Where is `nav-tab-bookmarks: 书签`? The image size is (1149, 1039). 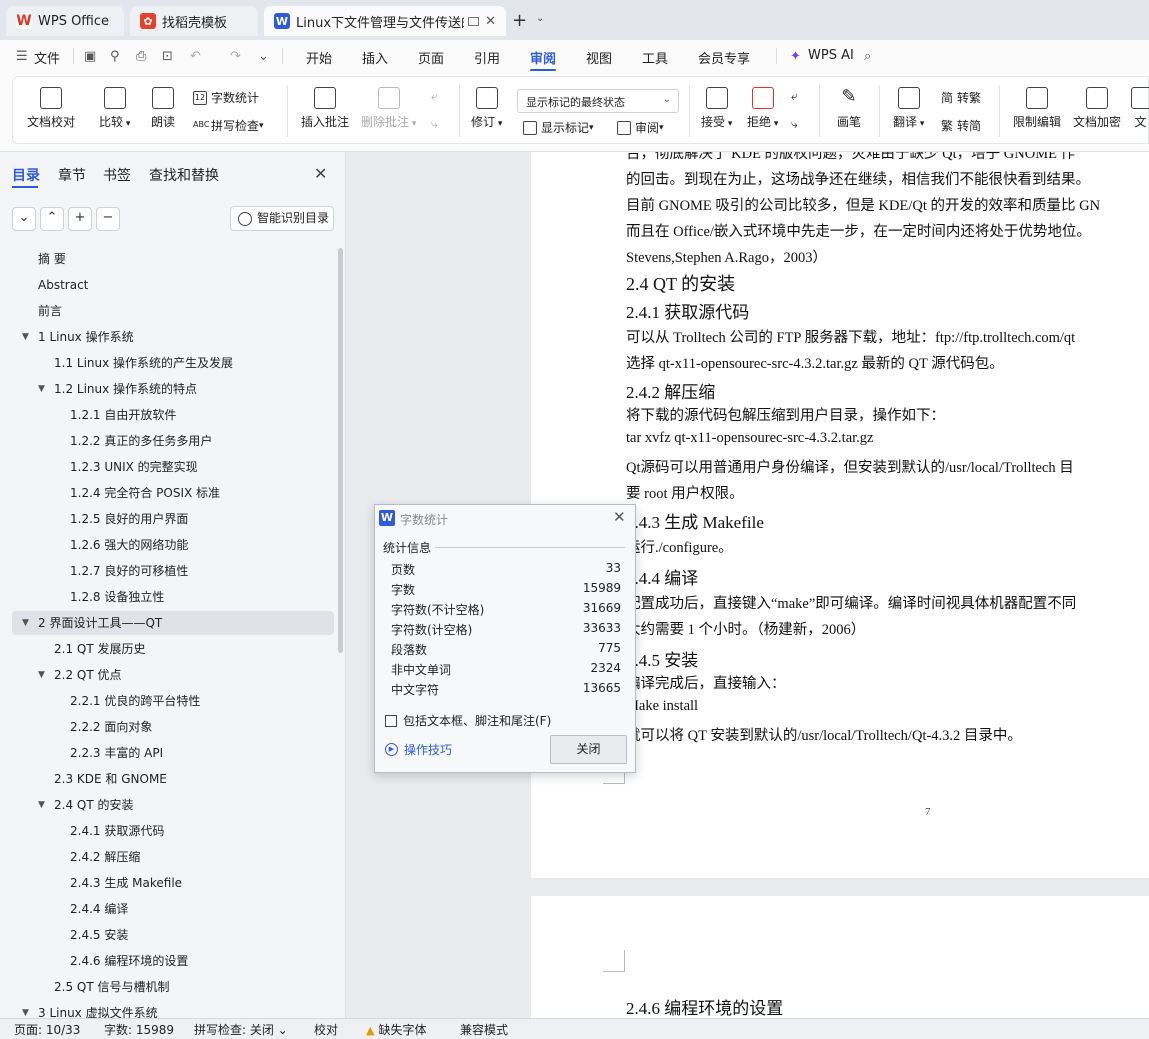 nav-tab-bookmarks: 书签 is located at coordinates (117, 175).